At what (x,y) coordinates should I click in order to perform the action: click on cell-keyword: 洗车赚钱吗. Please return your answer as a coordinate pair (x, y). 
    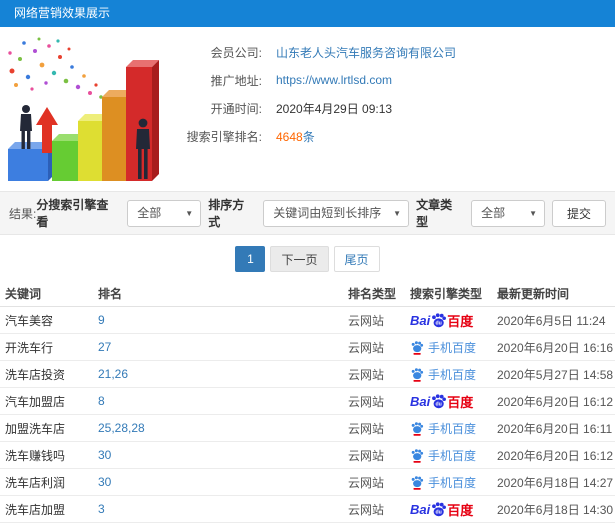
    Looking at the image, I should click on (35, 455).